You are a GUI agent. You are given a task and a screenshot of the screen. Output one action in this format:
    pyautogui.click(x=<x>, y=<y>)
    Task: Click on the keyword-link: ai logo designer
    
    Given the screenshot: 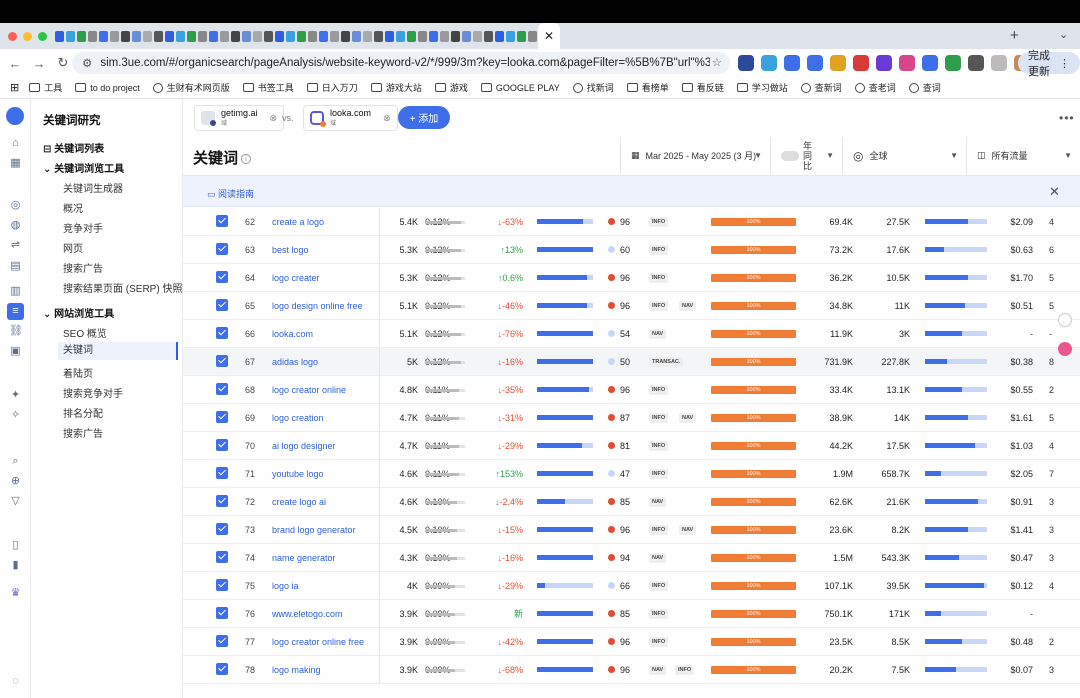 What is the action you would take?
    pyautogui.click(x=304, y=446)
    